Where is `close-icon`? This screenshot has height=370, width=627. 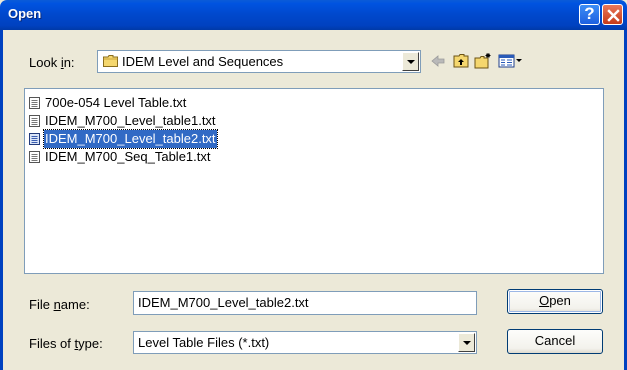
close-icon is located at coordinates (613, 15).